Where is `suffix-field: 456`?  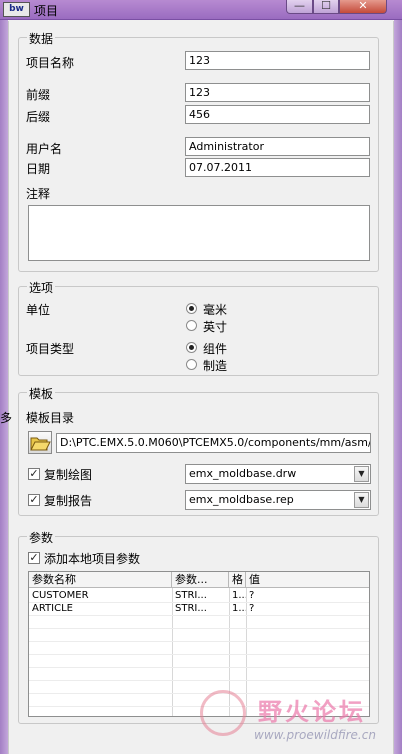 suffix-field: 456 is located at coordinates (277, 114).